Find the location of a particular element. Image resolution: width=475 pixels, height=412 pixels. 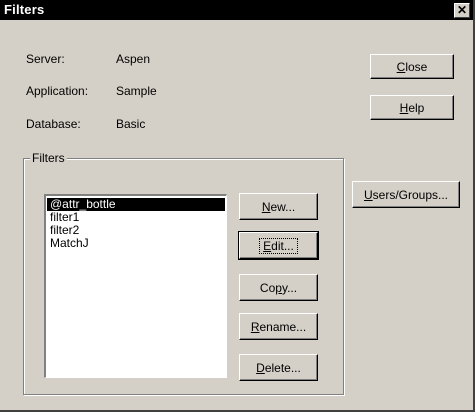

filter-list-item: MatchJ is located at coordinates (136, 243).